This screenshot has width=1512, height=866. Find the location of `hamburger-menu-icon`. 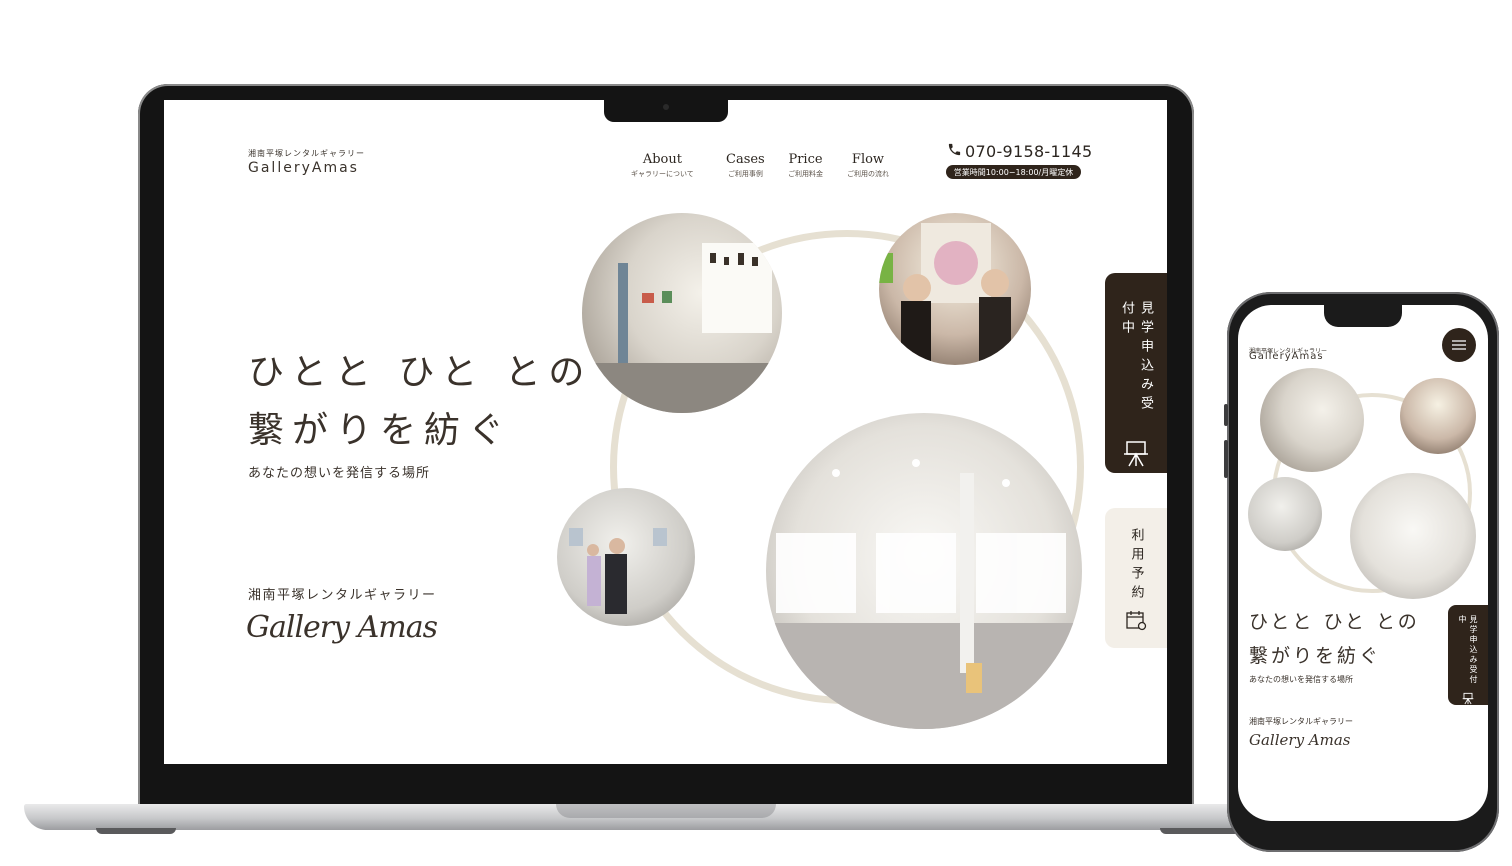

hamburger-menu-icon is located at coordinates (1459, 345).